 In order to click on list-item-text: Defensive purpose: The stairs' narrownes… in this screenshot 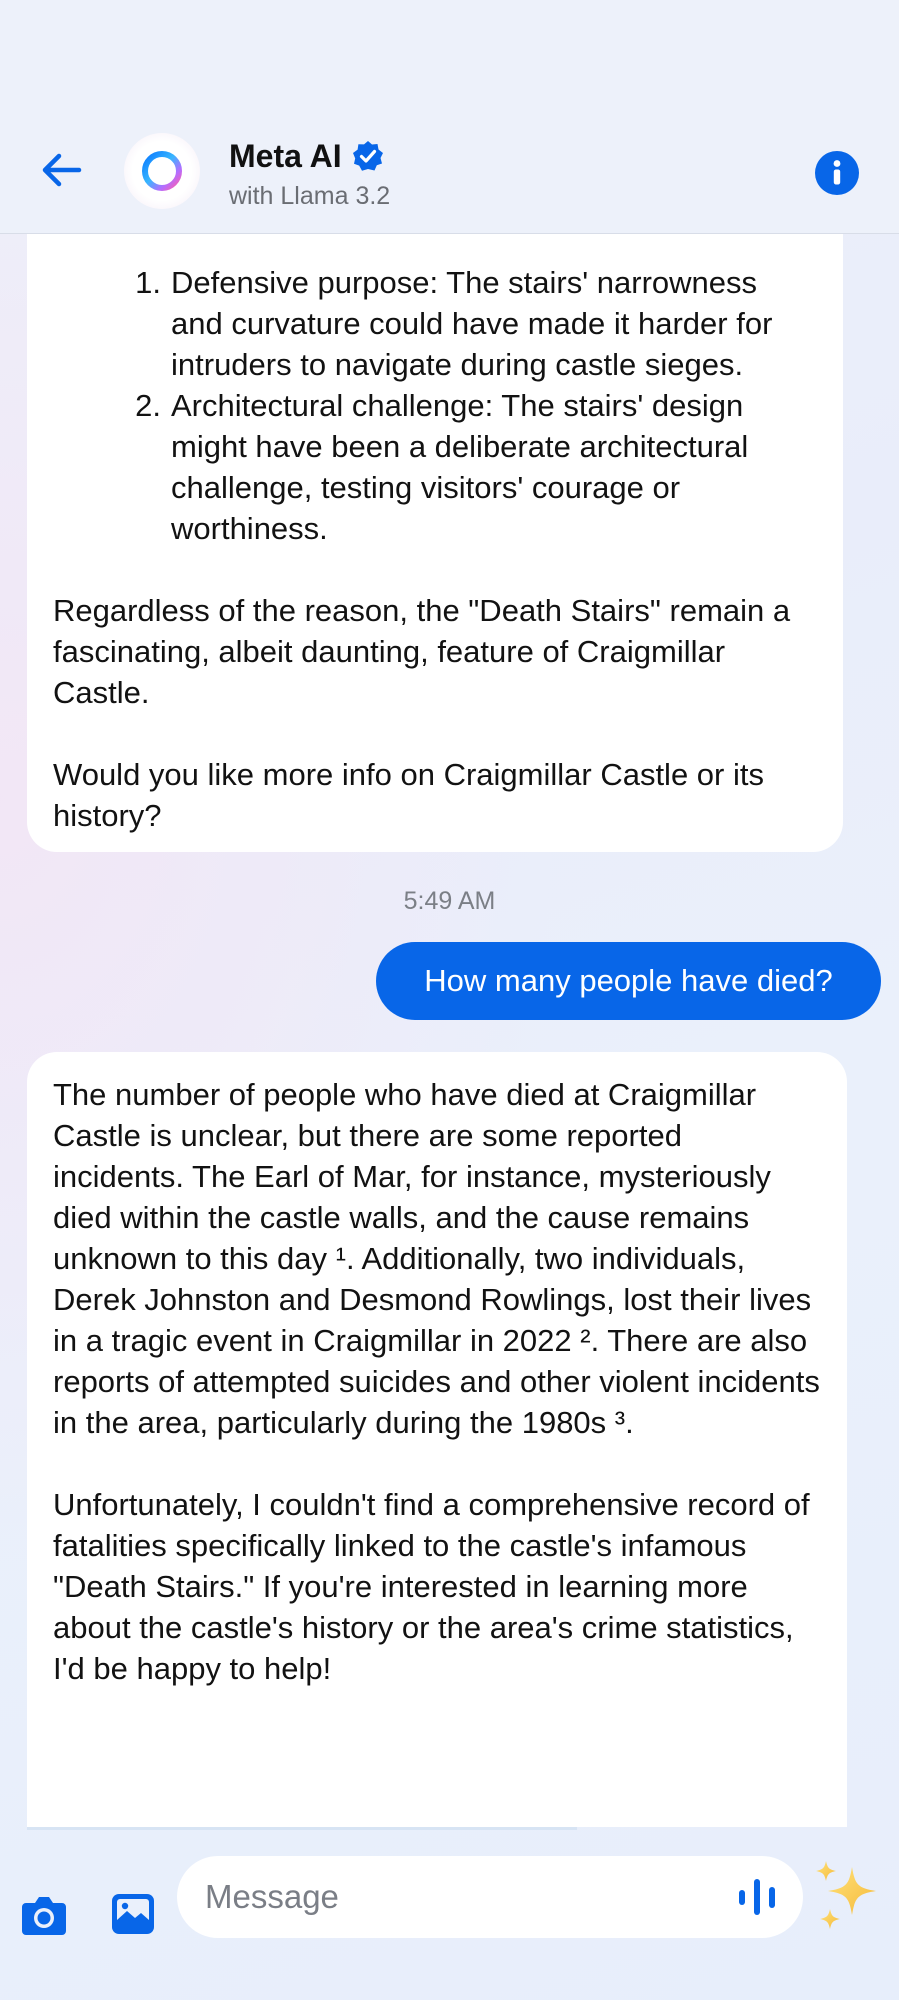, I will do `click(472, 323)`.